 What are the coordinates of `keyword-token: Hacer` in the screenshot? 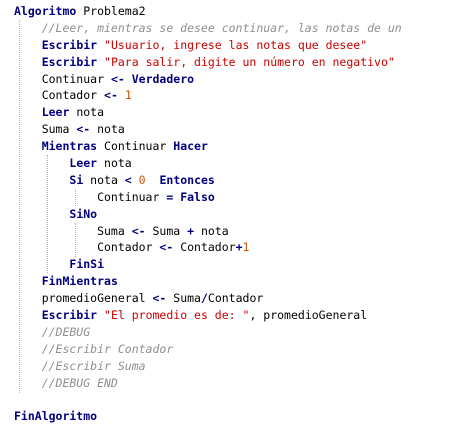 It's located at (190, 146).